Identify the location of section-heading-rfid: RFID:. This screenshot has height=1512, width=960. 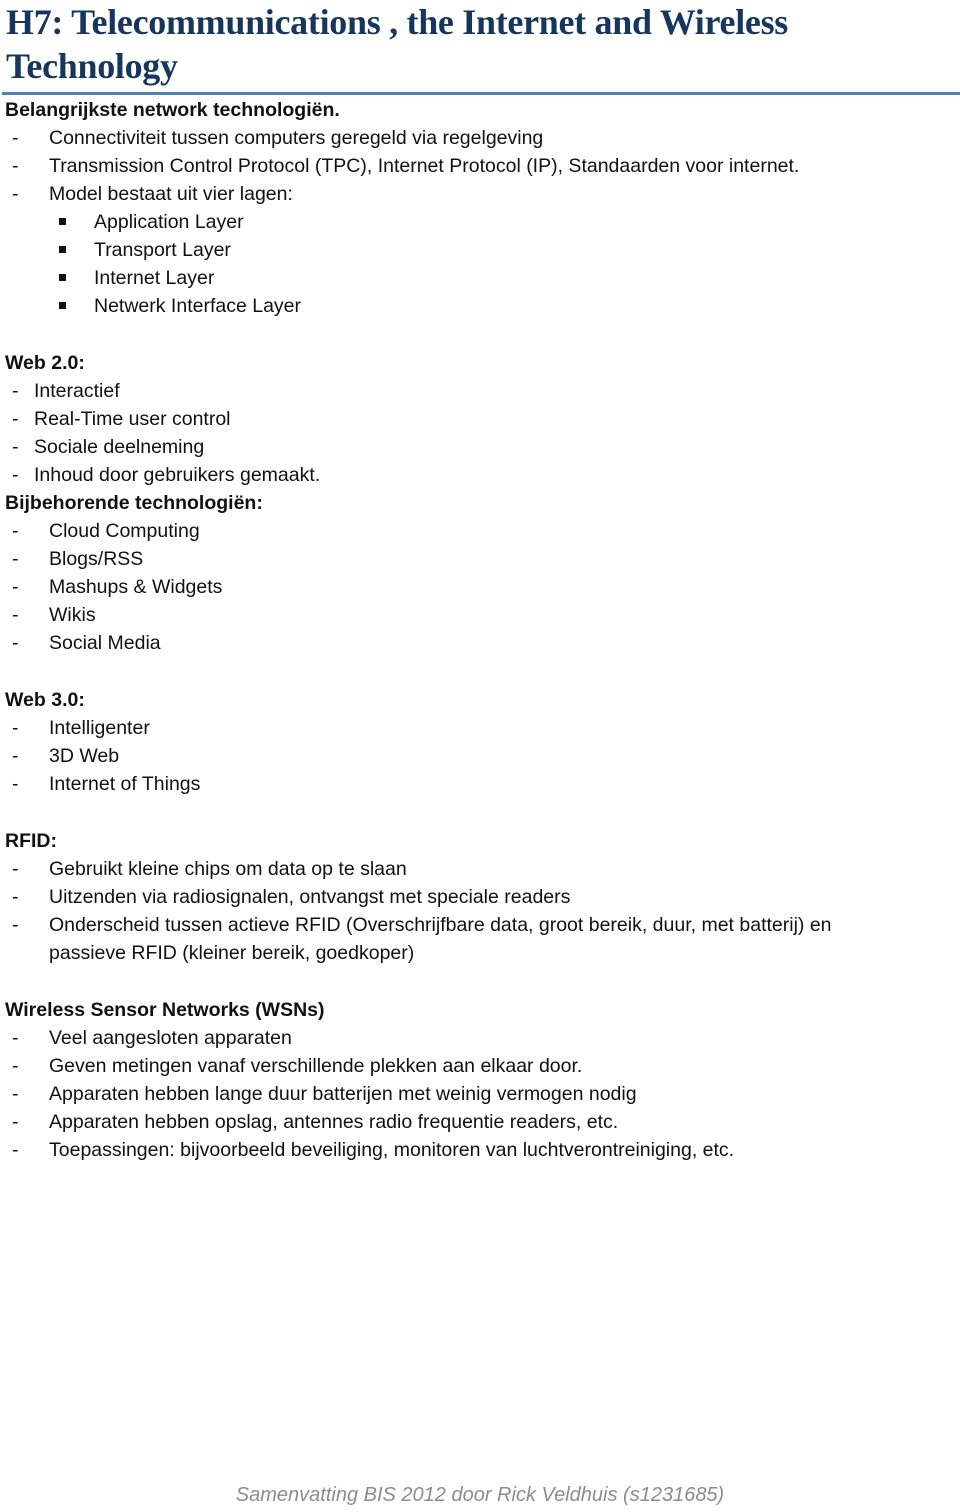
(31, 841).